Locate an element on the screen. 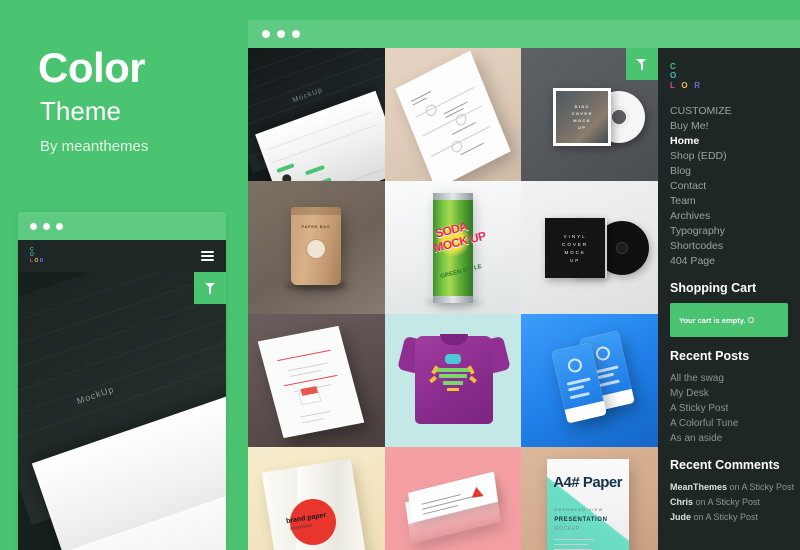 This screenshot has width=800, height=550. list-item: A Colorful Tune is located at coordinates (735, 423).